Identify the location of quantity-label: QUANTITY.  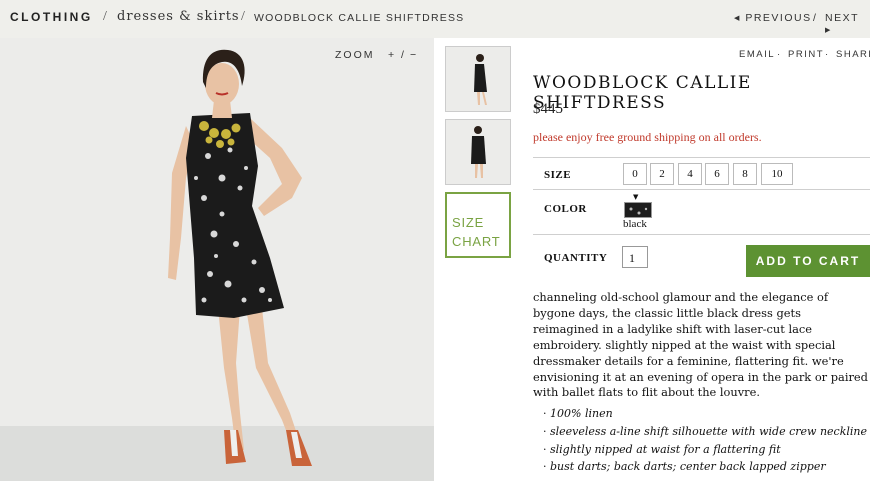
(576, 258).